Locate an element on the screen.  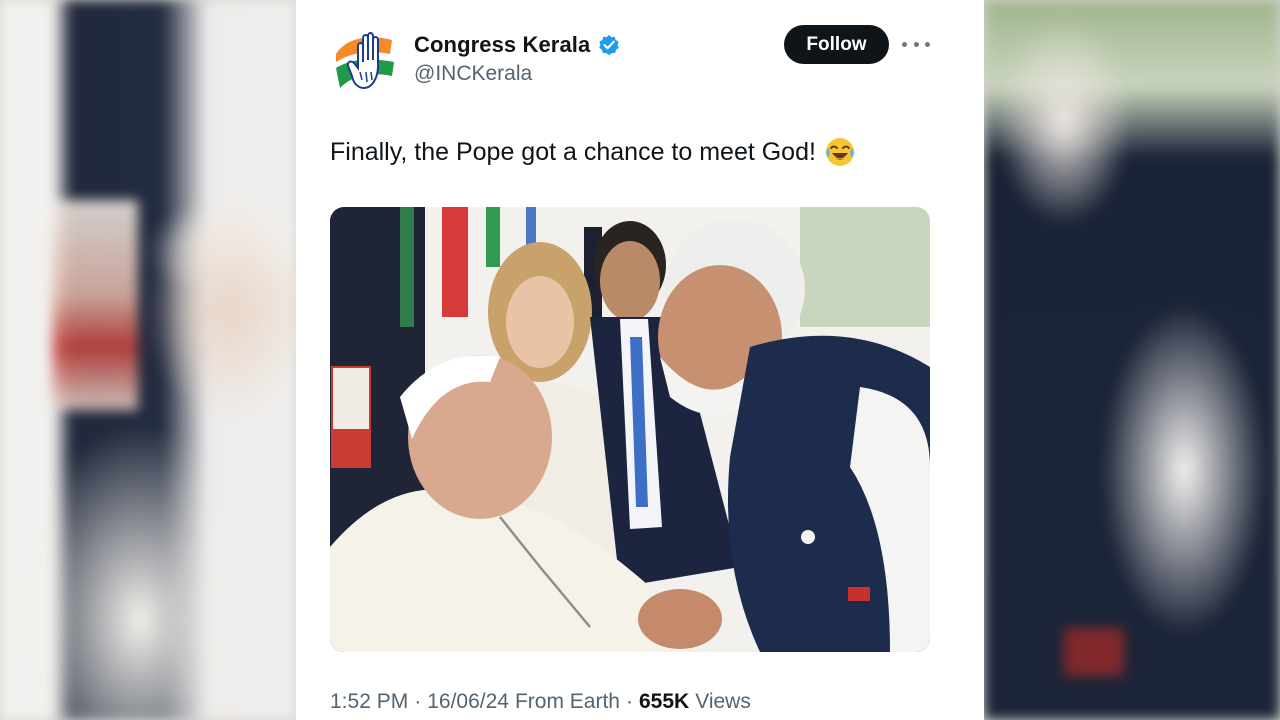
display-name: Congress Kerala is located at coordinates (502, 45).